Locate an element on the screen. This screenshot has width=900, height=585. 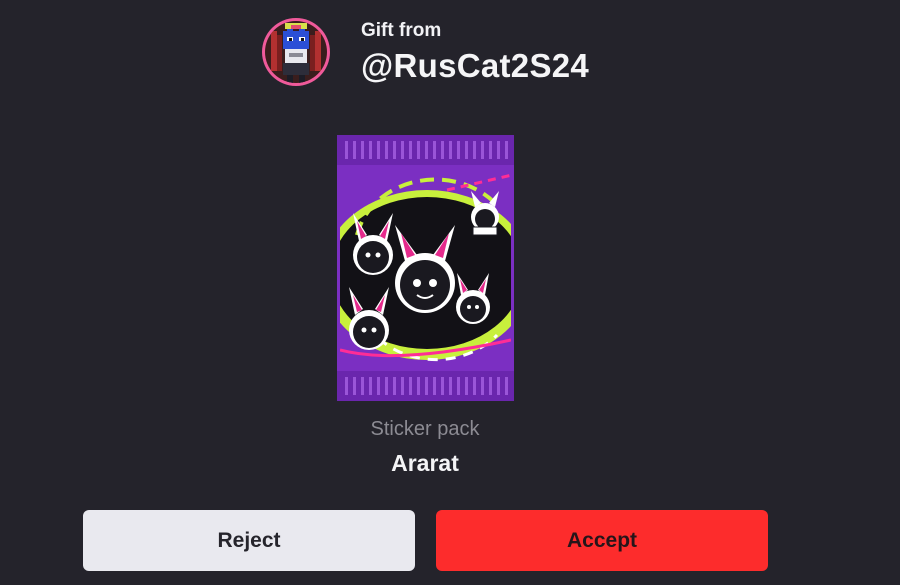
sticker-pack-image is located at coordinates (425, 268).